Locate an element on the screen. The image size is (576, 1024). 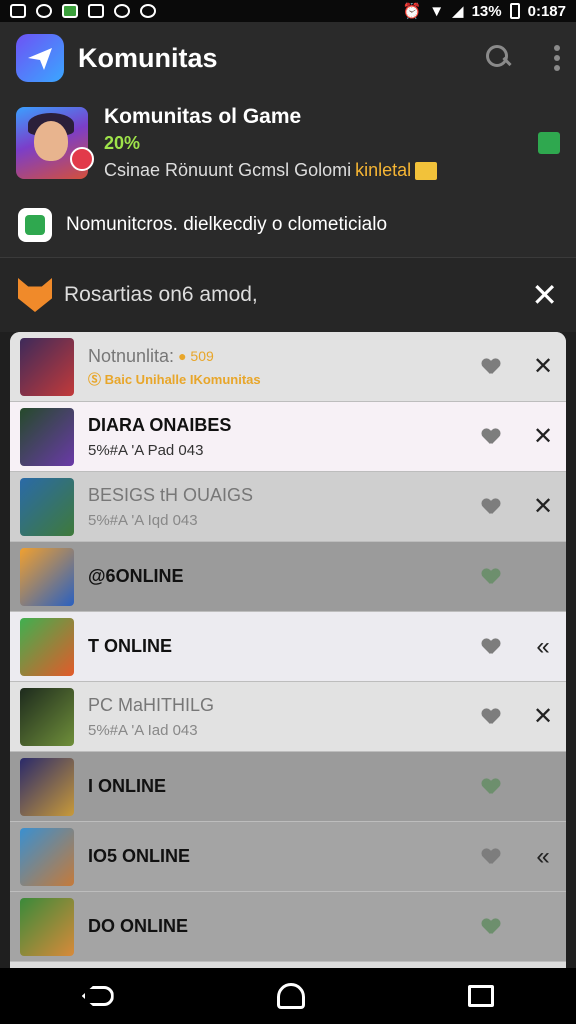
alarm-icon: ⏰ is located at coordinates (412, 11).